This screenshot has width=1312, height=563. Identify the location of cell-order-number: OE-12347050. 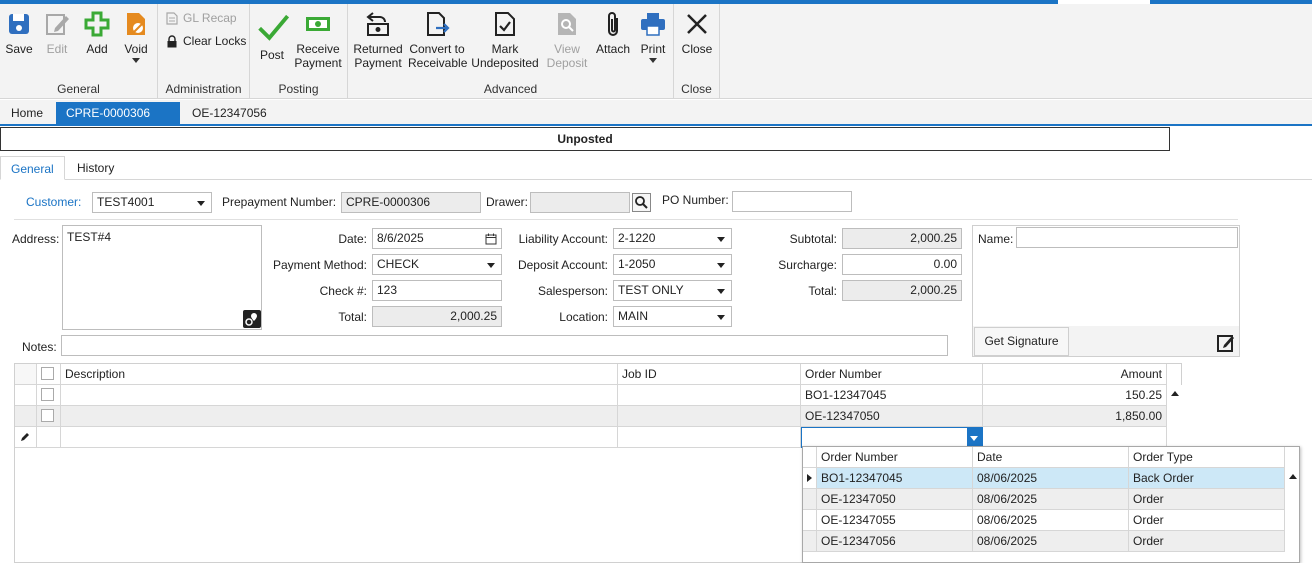
(892, 416).